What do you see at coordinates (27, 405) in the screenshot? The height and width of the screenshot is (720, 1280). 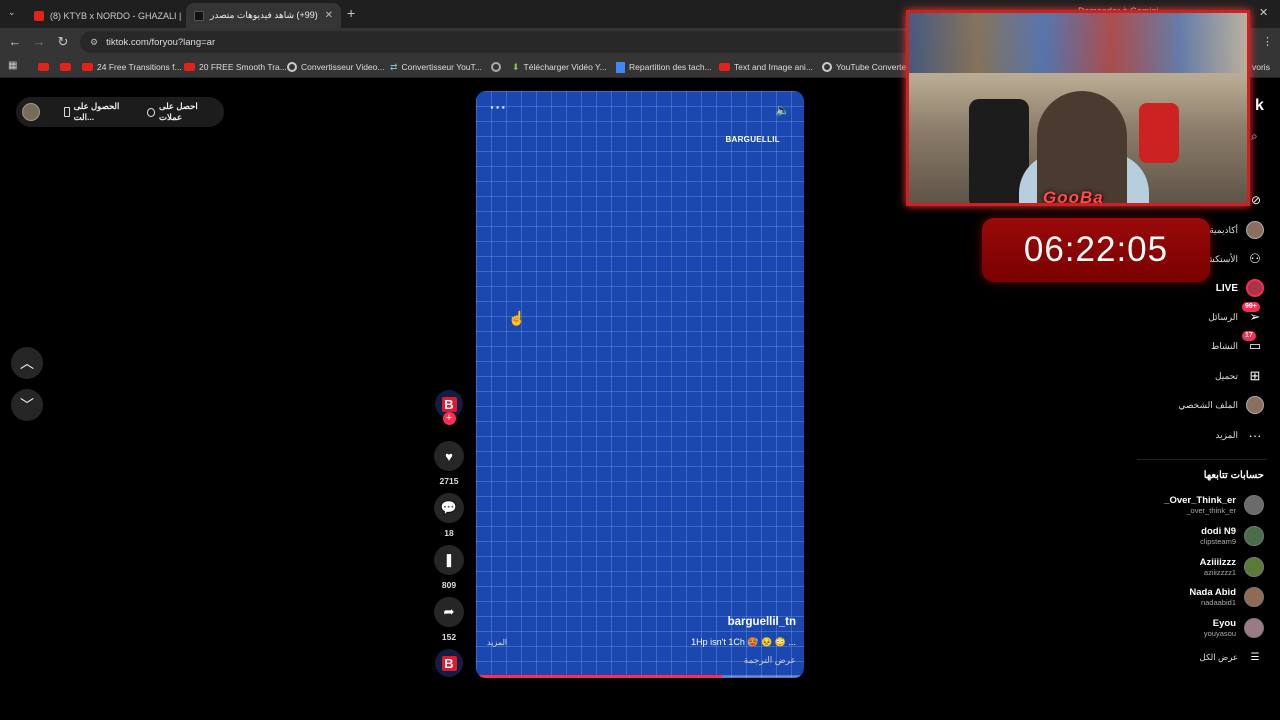 I see `next-video-button: ﹀` at bounding box center [27, 405].